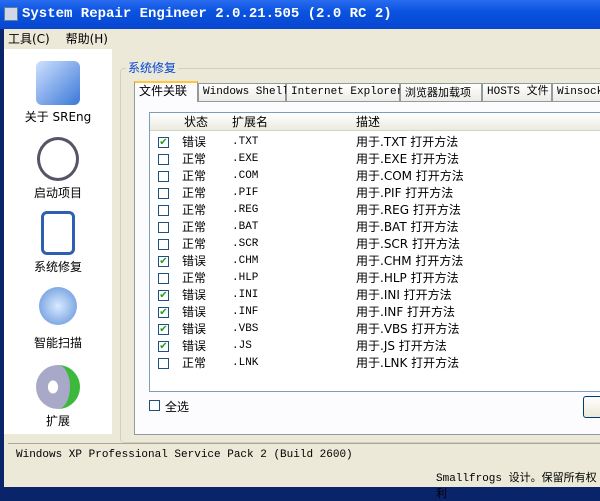 This screenshot has width=600, height=501. What do you see at coordinates (407, 227) in the screenshot?
I see `row-desc: 用于.BAT 打开方法` at bounding box center [407, 227].